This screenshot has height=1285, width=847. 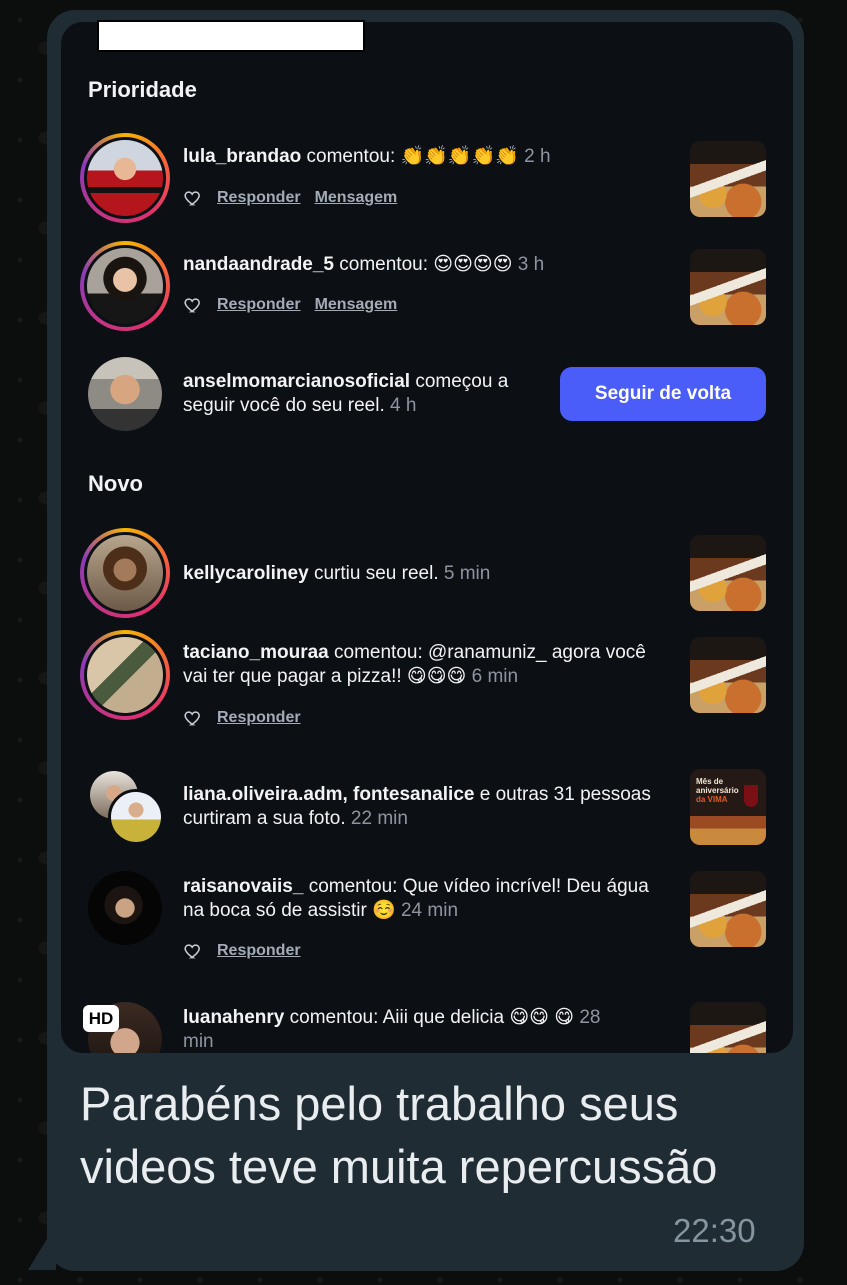 What do you see at coordinates (243, 886) in the screenshot?
I see `username: raisanovaiis_` at bounding box center [243, 886].